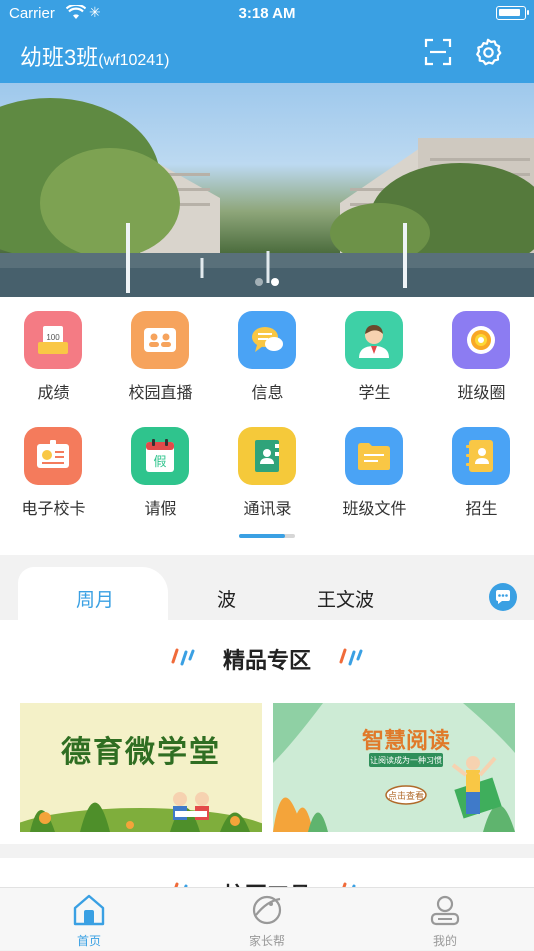 The width and height of the screenshot is (534, 951). Describe the element at coordinates (89, 910) in the screenshot. I see `home-icon` at that location.